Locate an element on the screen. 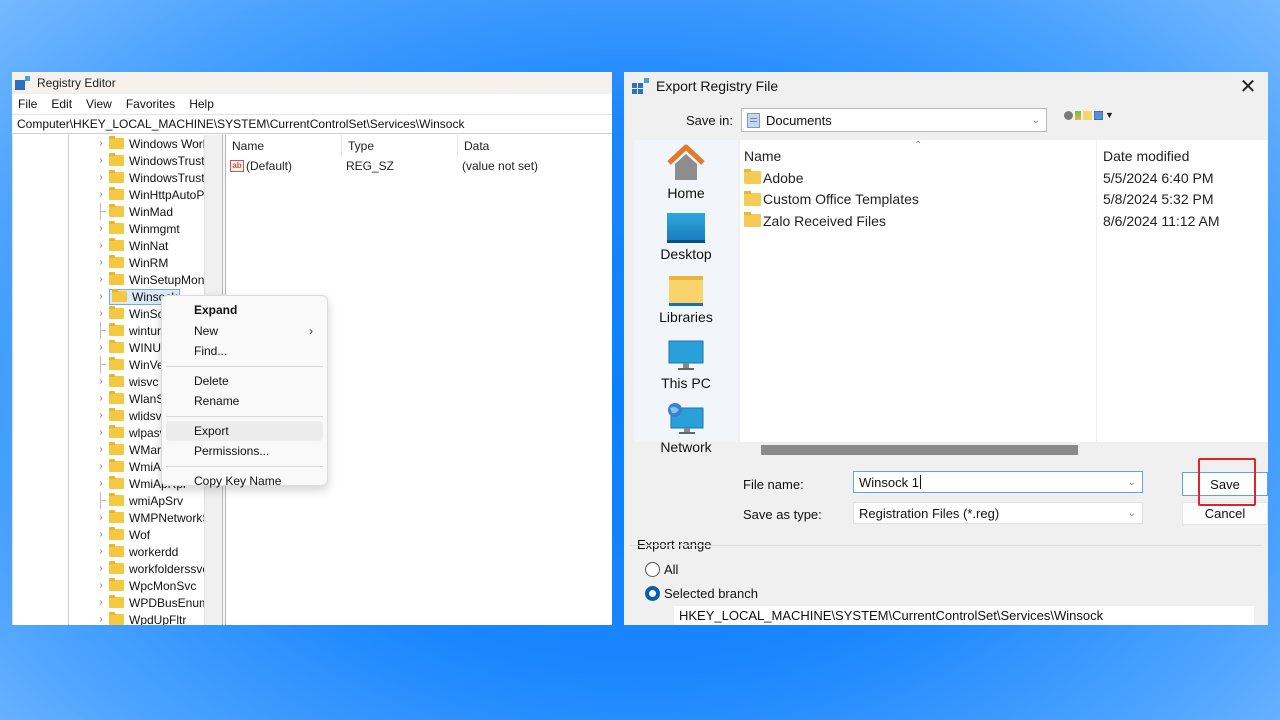  menu-edit: Edit is located at coordinates (61, 104).